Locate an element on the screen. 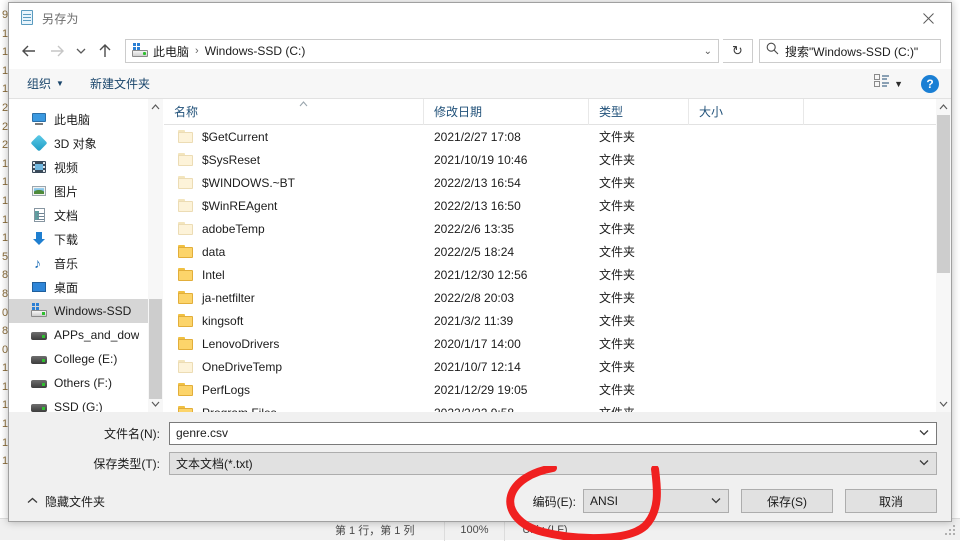  file-scroll-thumb is located at coordinates (943, 194).